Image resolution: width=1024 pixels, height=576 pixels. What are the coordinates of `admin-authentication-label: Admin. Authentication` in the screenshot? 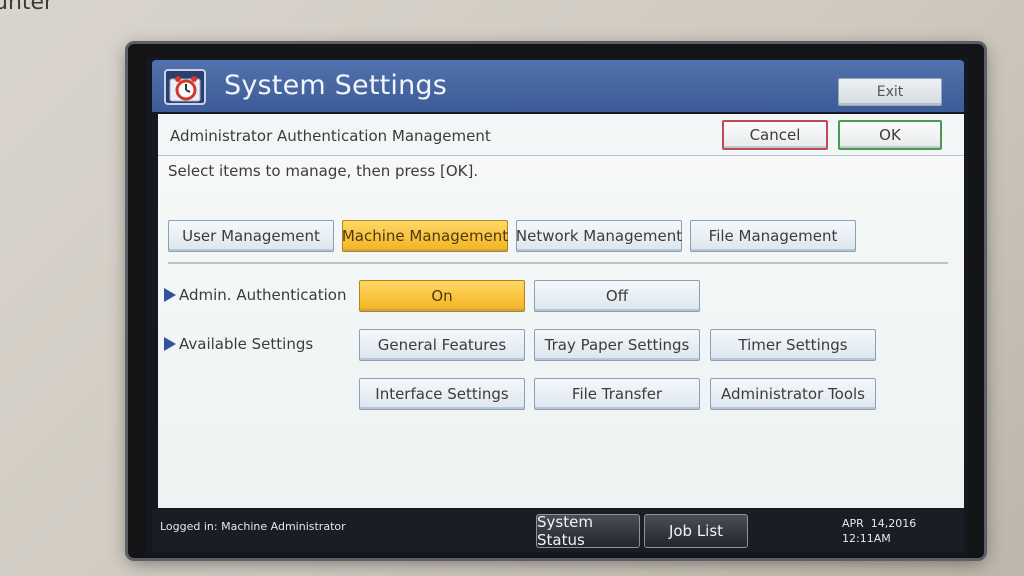 It's located at (255, 295).